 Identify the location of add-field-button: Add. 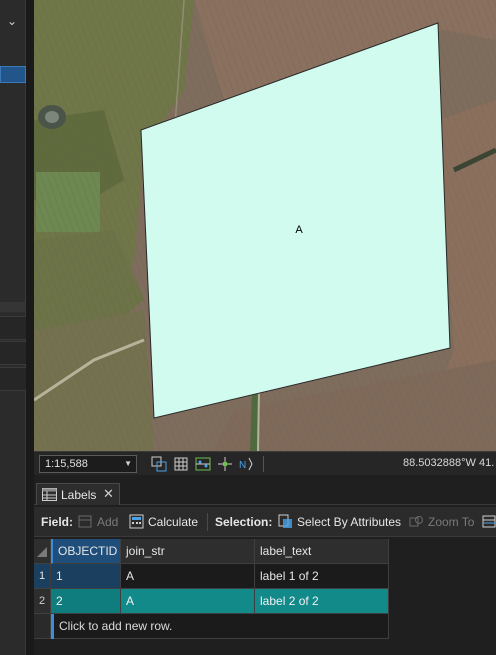
(107, 522).